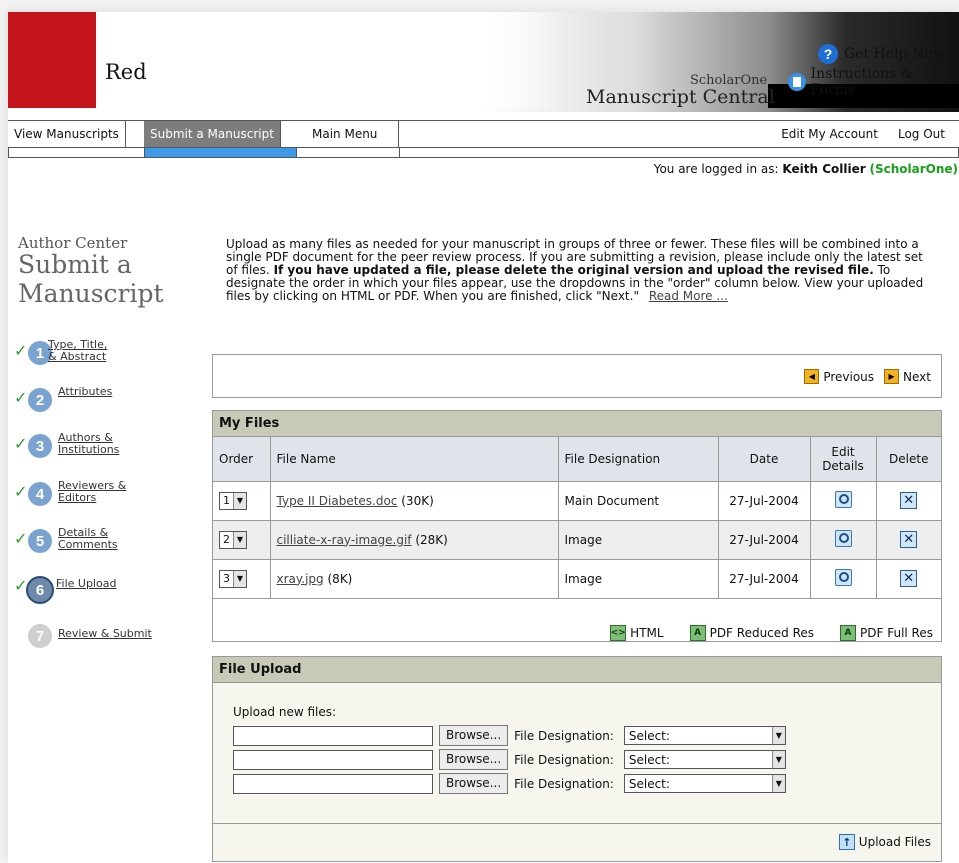 The image size is (959, 863). I want to click on file-link: Type II Diabetes.doc, so click(337, 501).